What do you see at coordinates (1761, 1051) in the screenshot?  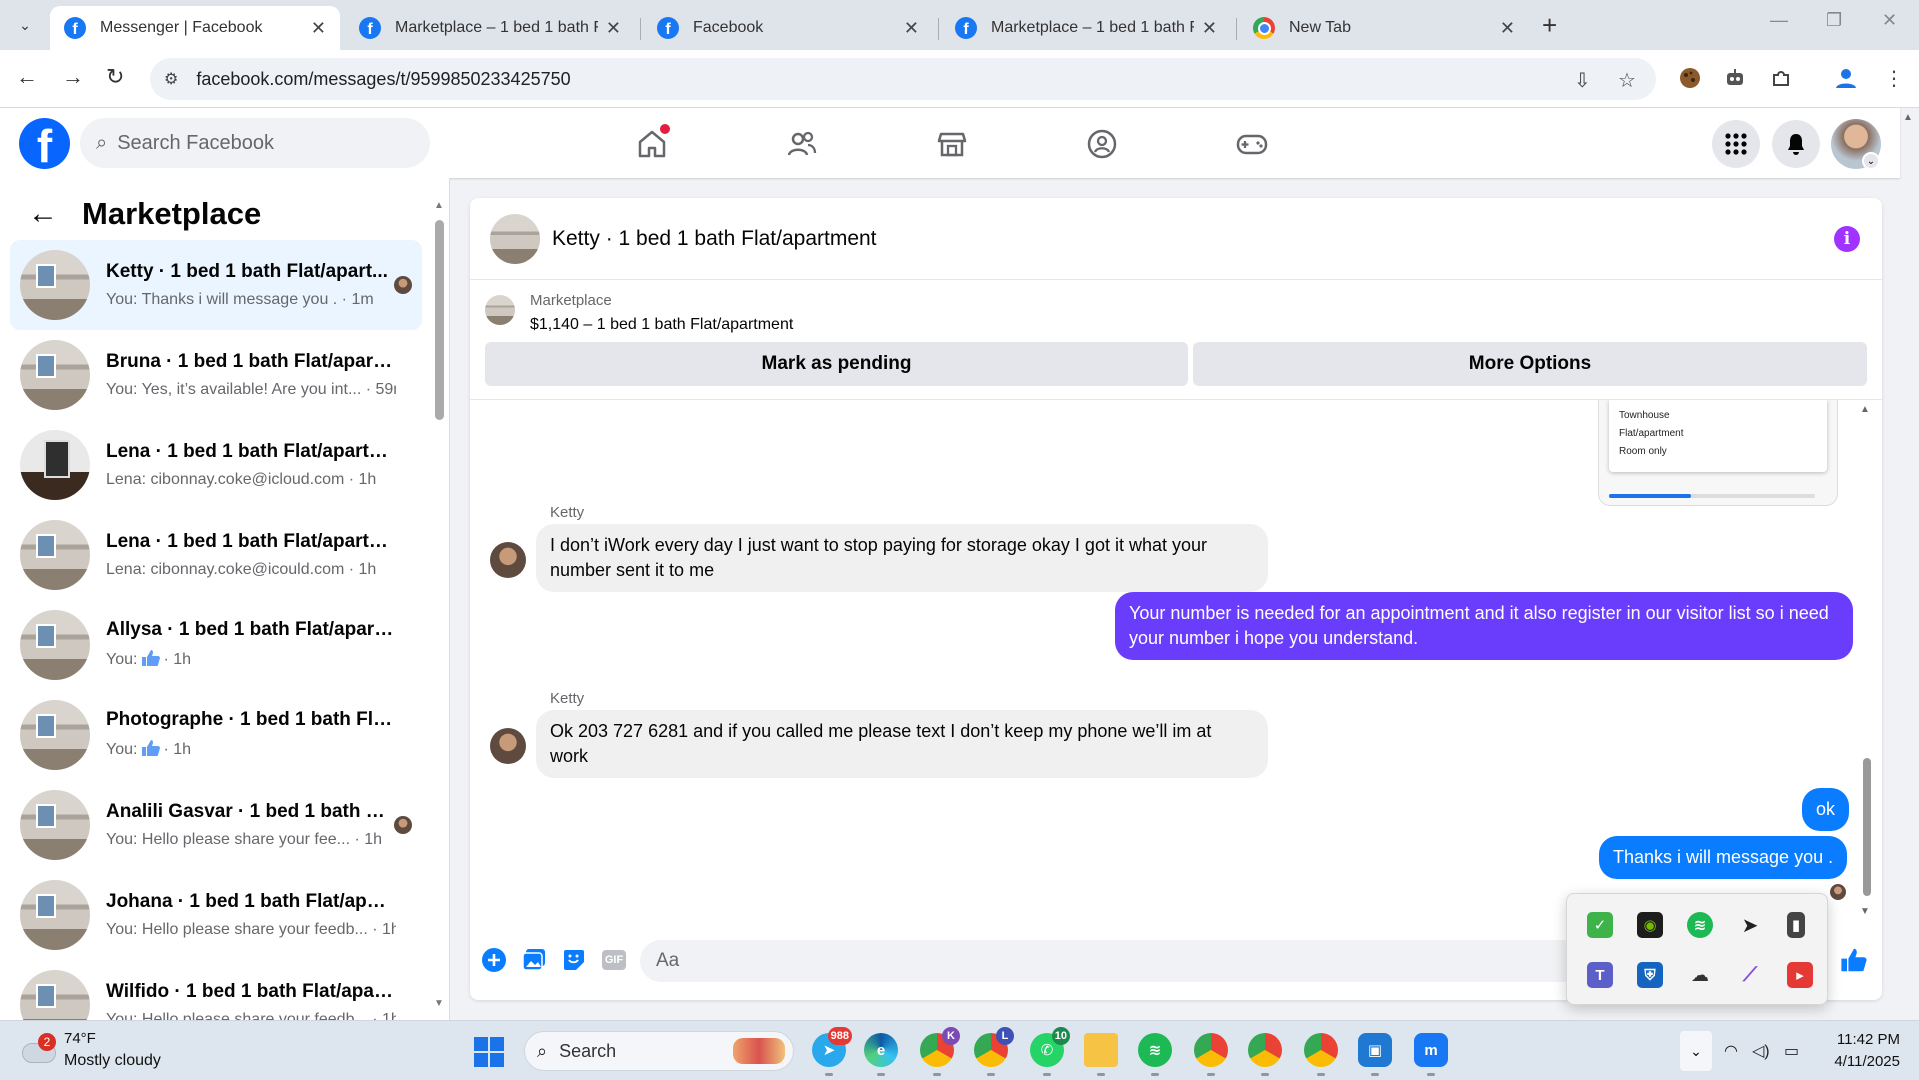 I see `volume-icon: ◁)` at bounding box center [1761, 1051].